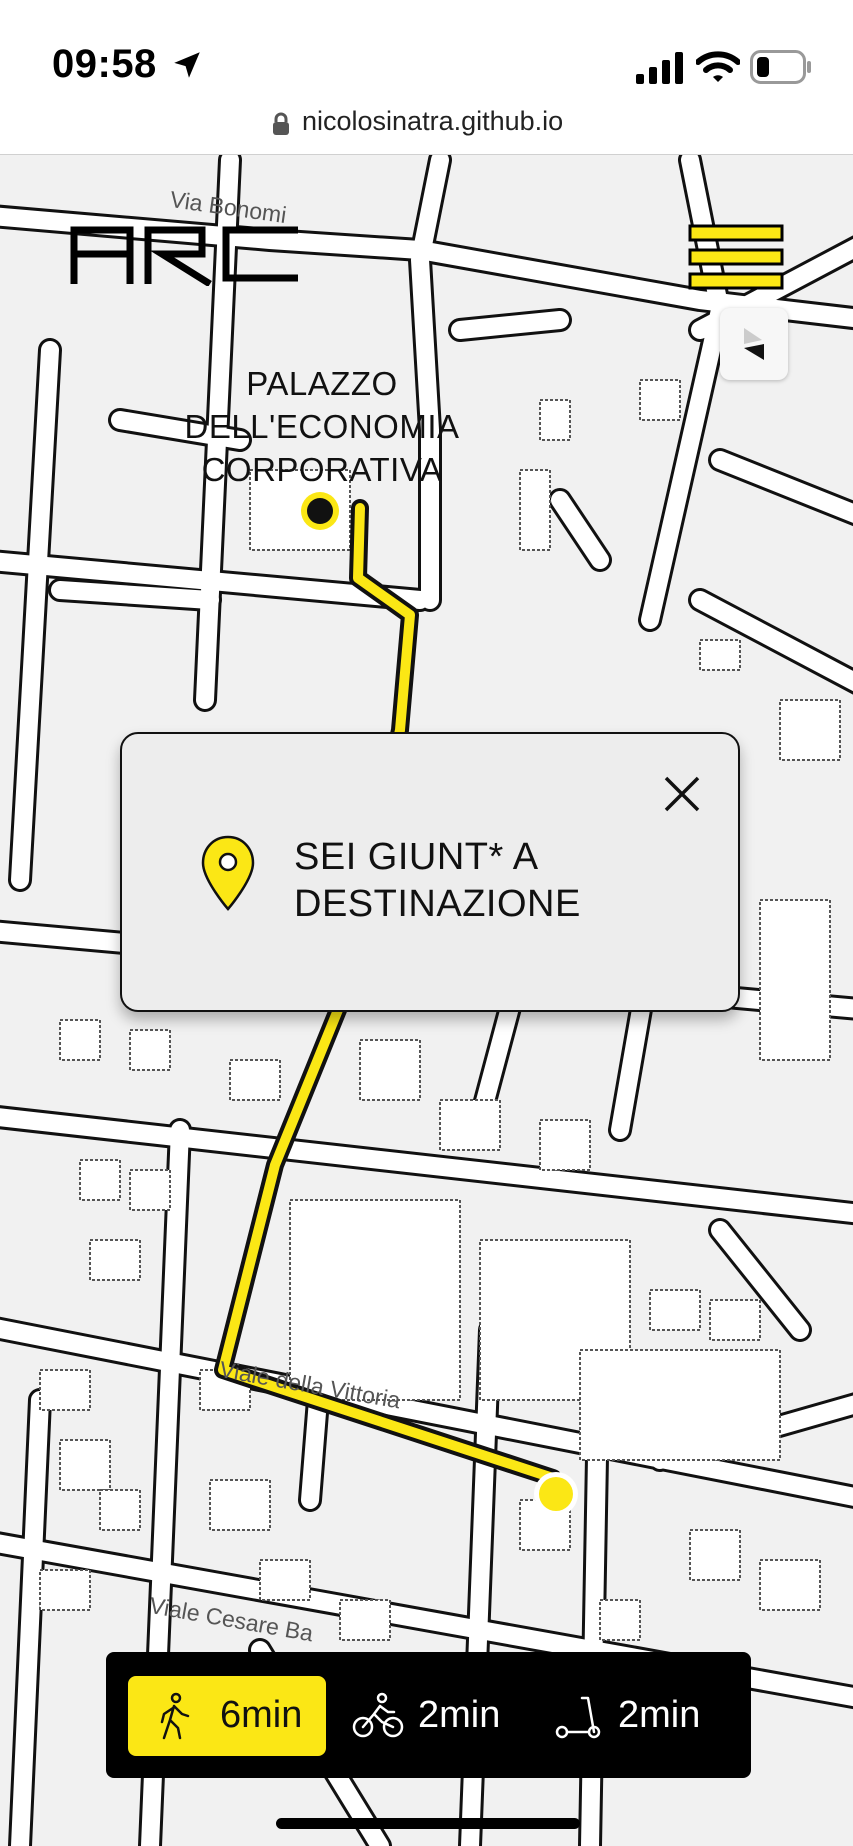 The width and height of the screenshot is (853, 1846). What do you see at coordinates (378, 1715) in the screenshot?
I see `bike-icon` at bounding box center [378, 1715].